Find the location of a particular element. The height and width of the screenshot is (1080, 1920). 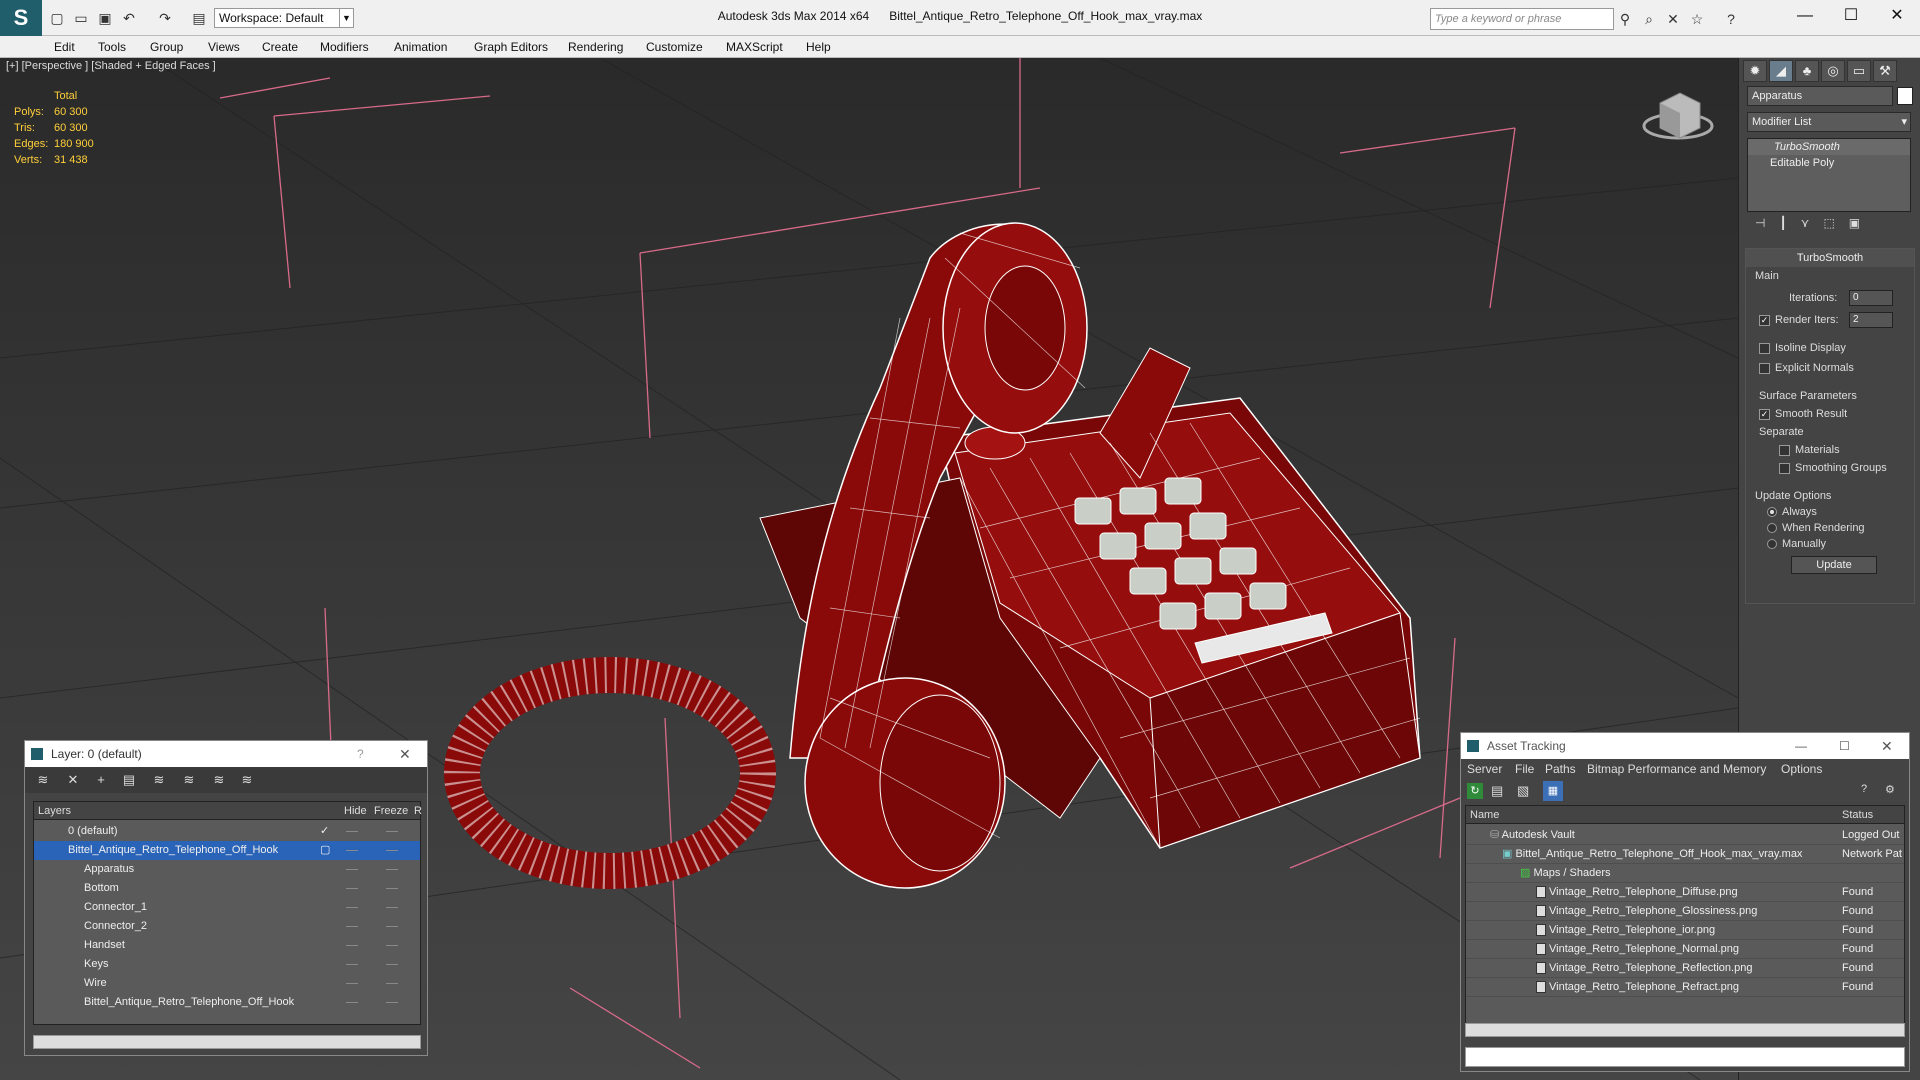

layer-manager-icon: ≋ is located at coordinates (43, 780).